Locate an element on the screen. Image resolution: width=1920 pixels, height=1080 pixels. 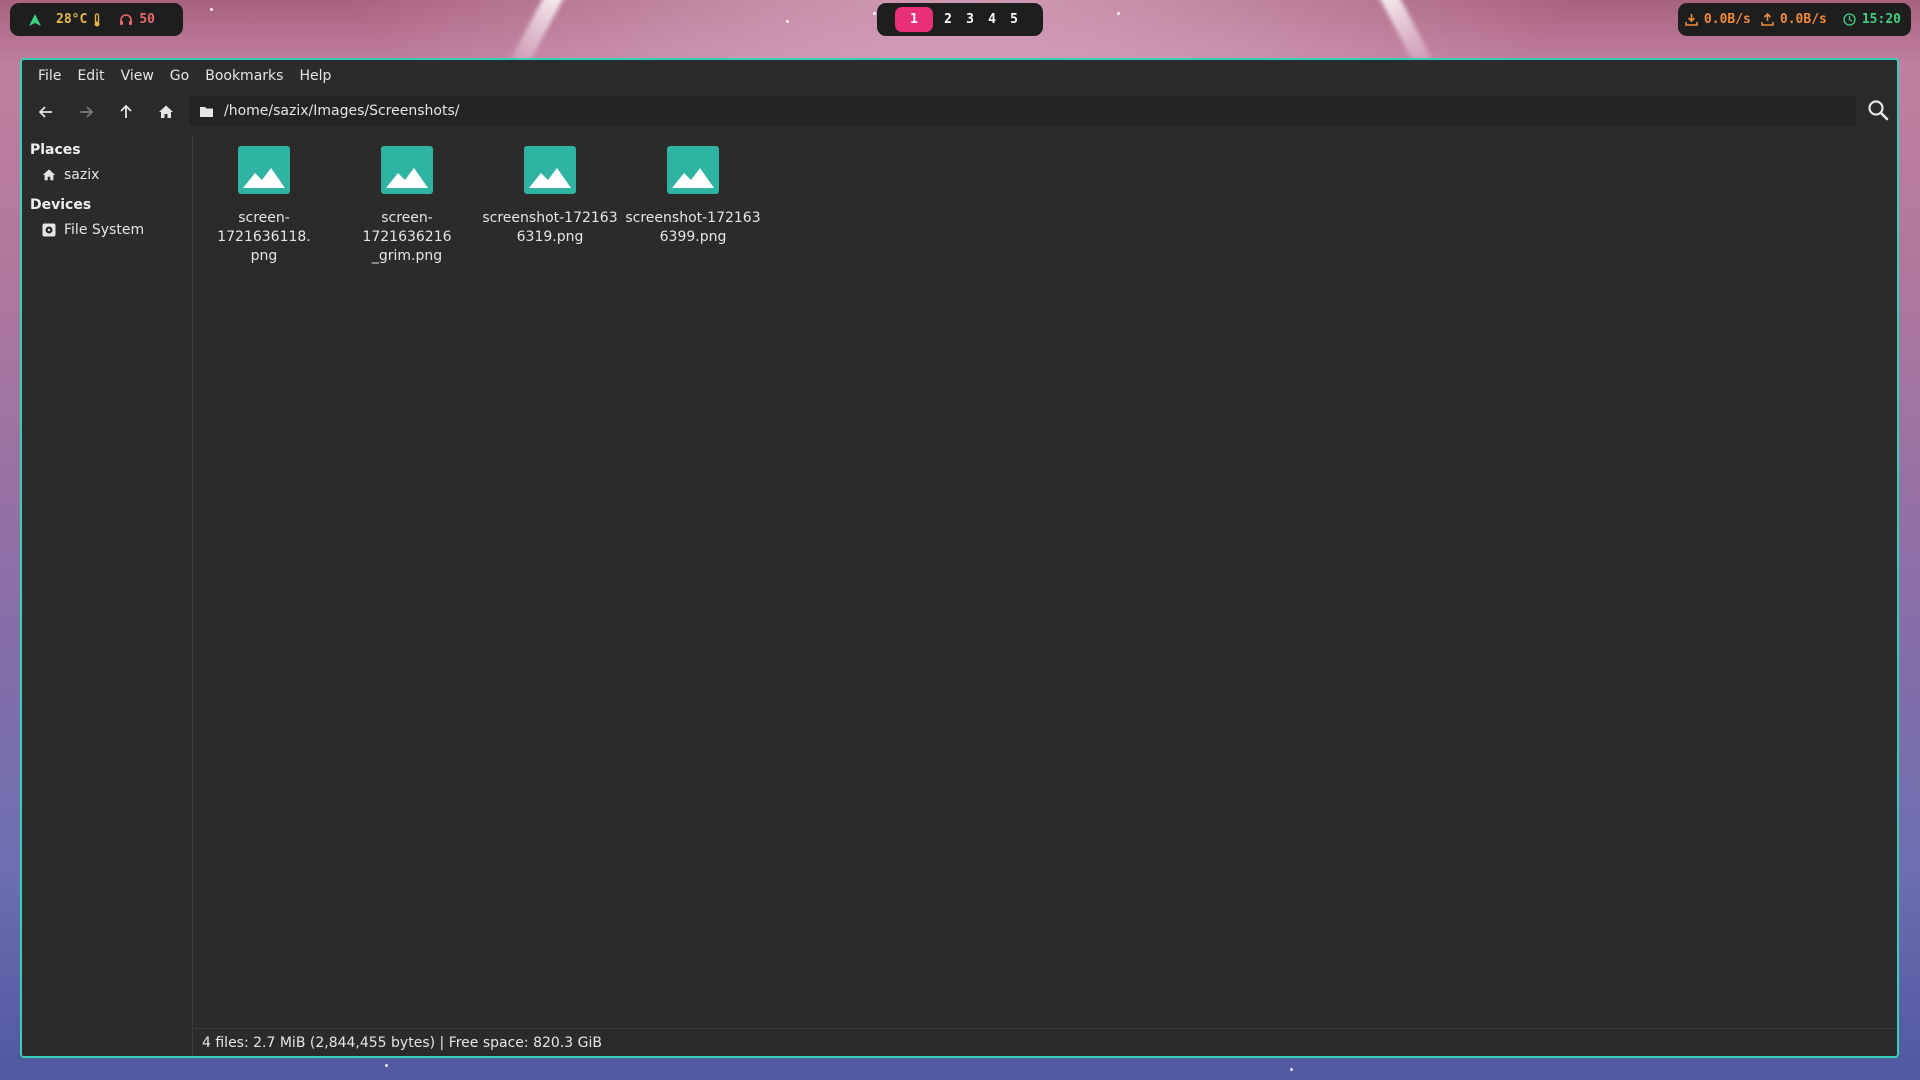
arrow-up-icon is located at coordinates (126, 111).